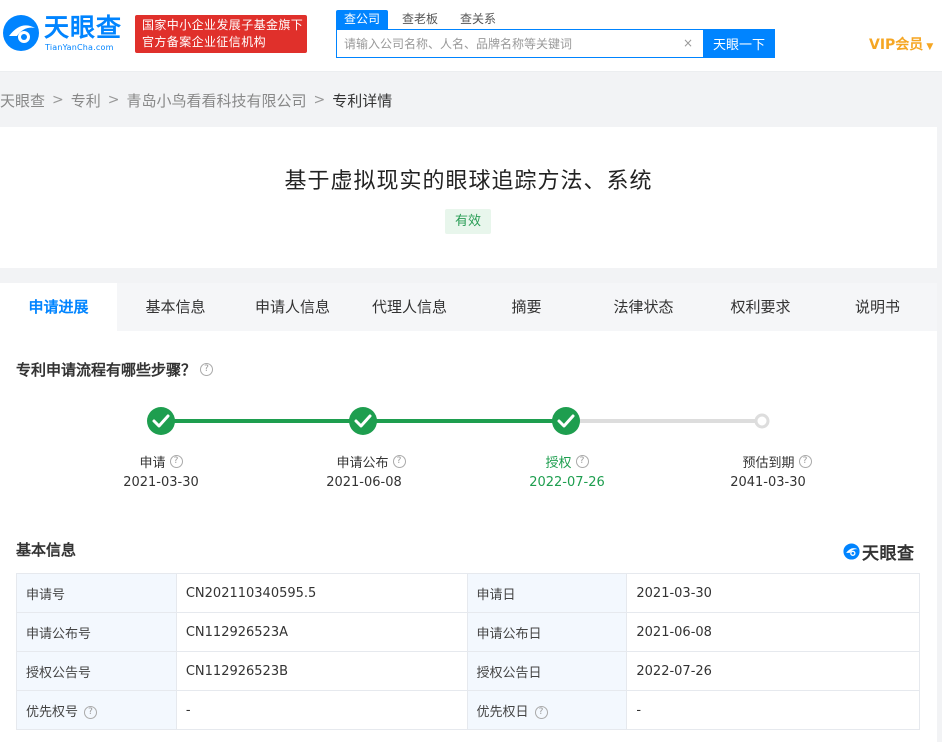  What do you see at coordinates (739, 43) in the screenshot?
I see `search-button: 天眼一下` at bounding box center [739, 43].